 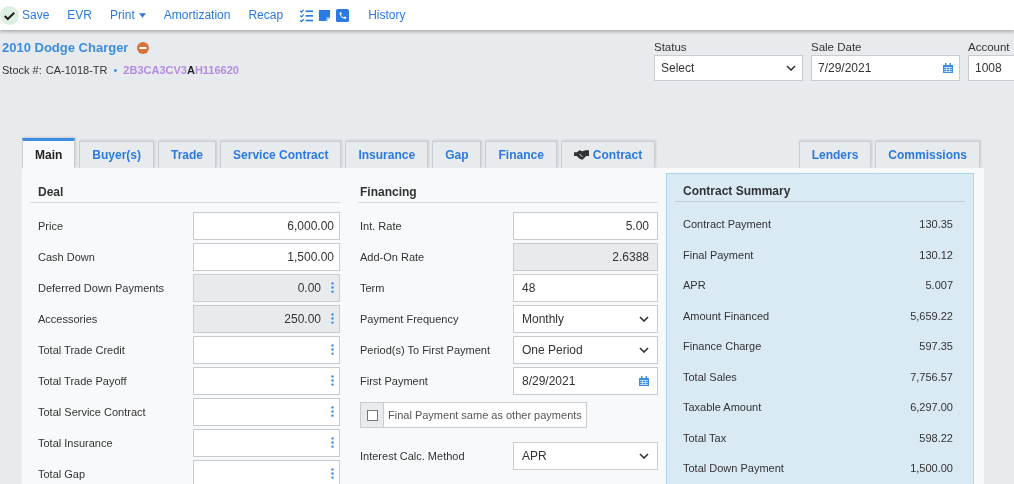 I want to click on tab: Trade, so click(x=187, y=154).